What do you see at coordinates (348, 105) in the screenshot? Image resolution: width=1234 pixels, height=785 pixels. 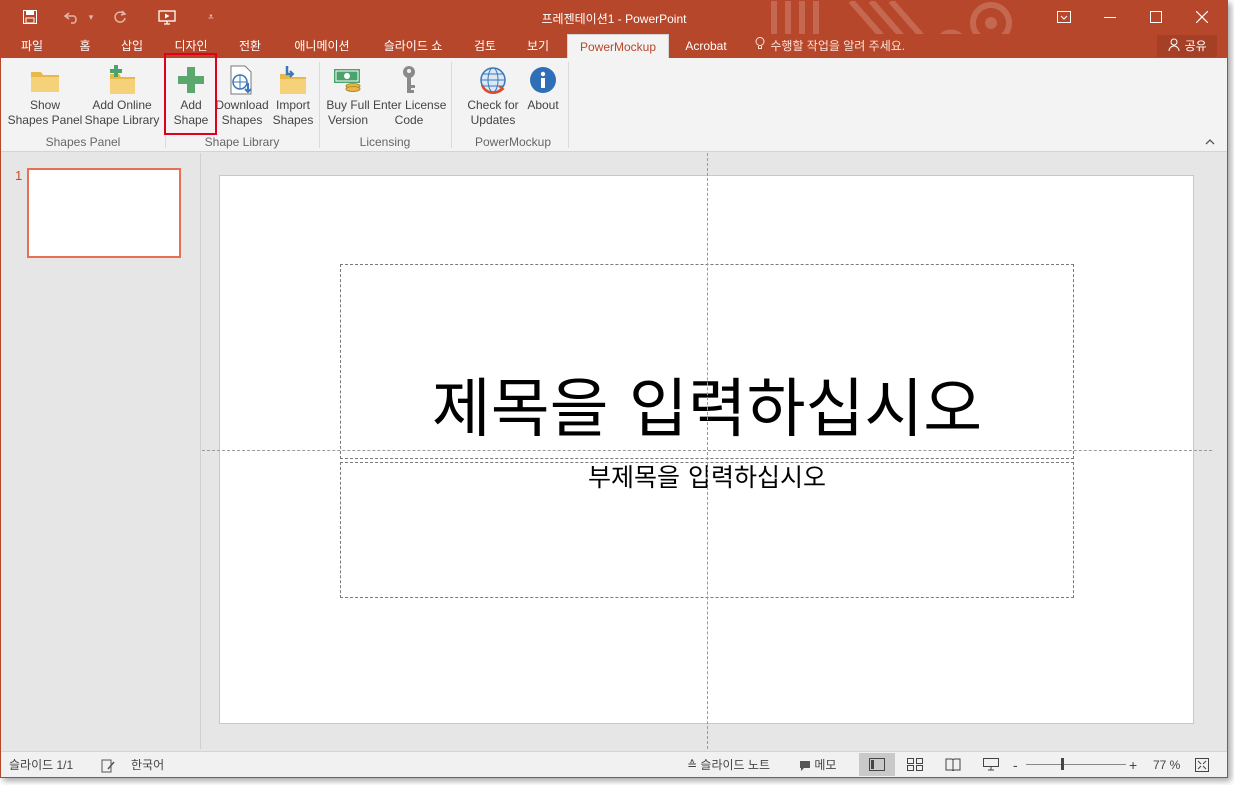 I see `buy-full-version-label-1: Buy Full` at bounding box center [348, 105].